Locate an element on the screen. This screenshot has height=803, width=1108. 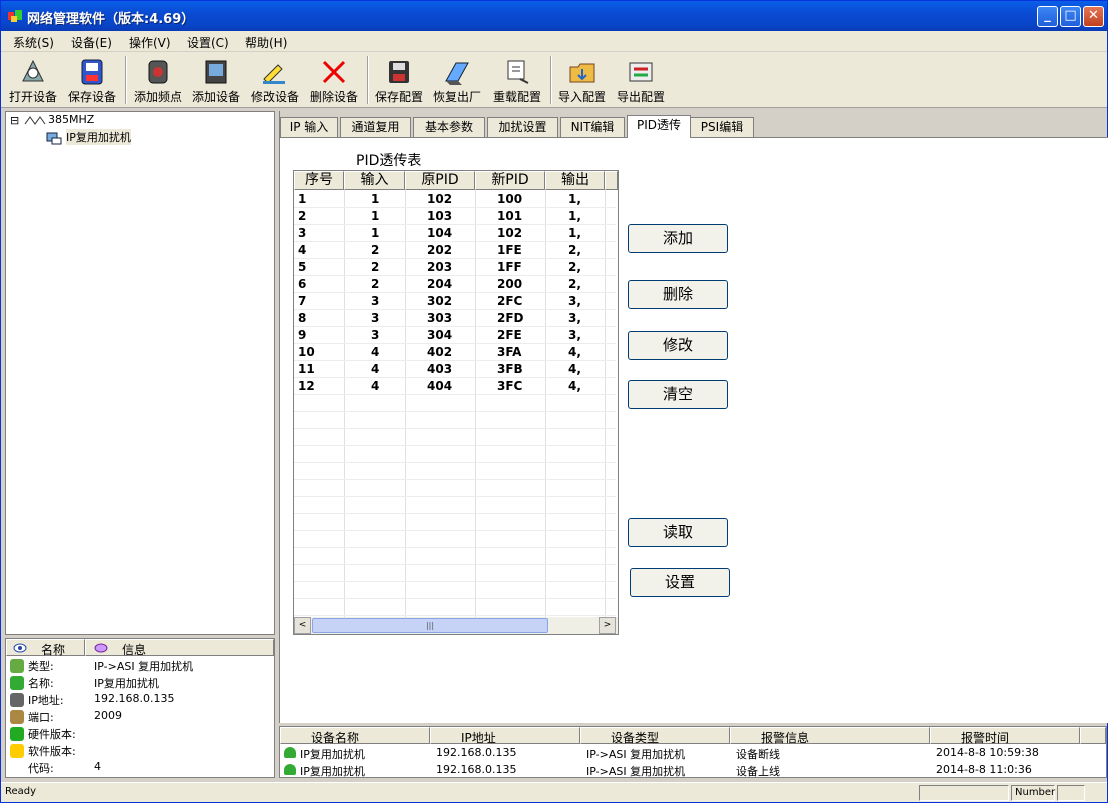
scroll-right-button: > is located at coordinates (607, 625).